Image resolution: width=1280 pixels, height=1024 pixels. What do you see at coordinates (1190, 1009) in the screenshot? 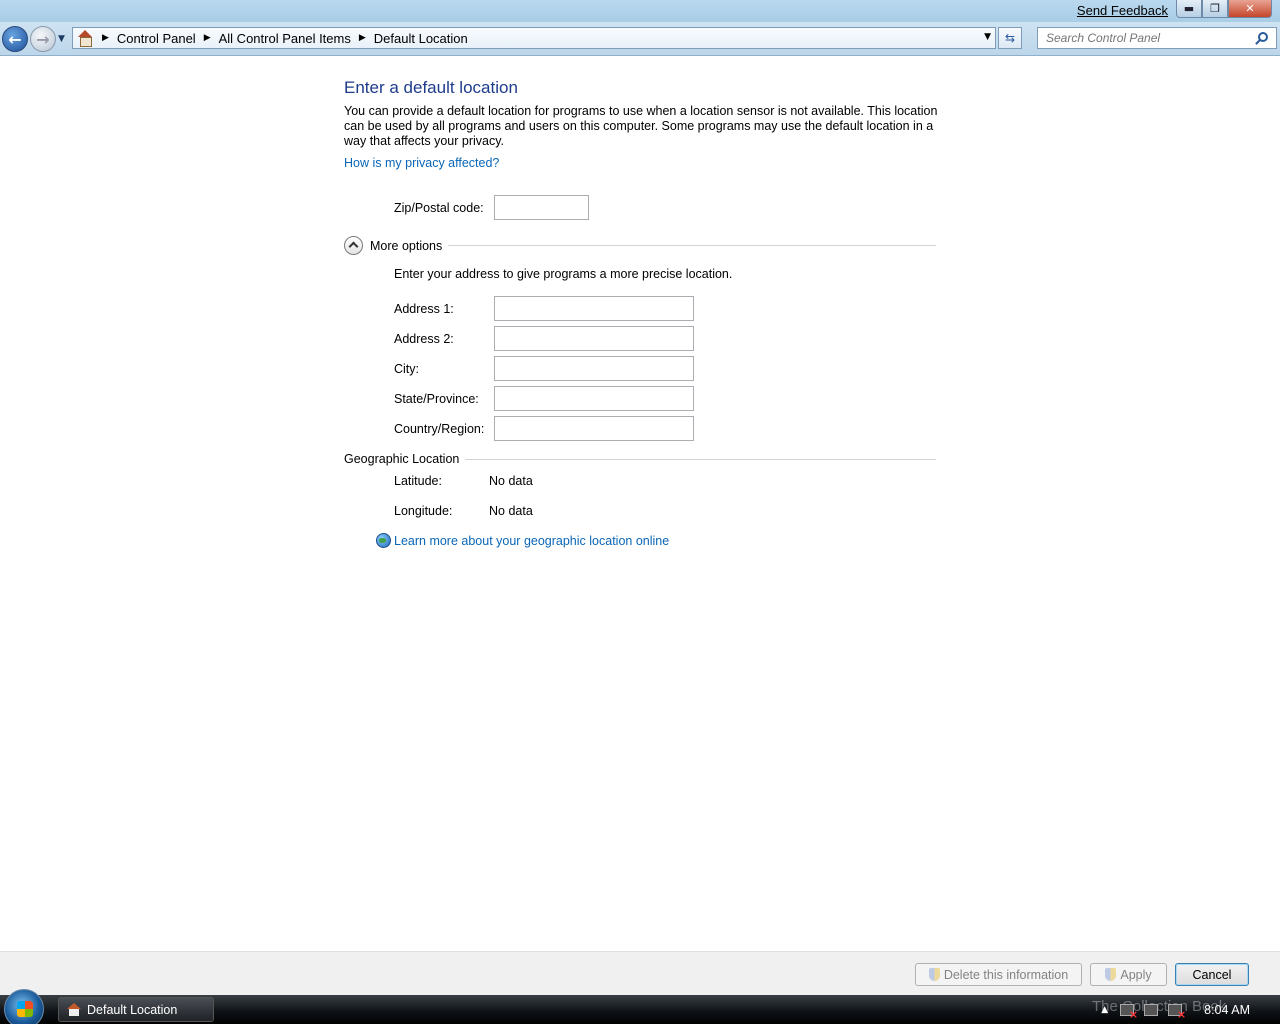
I see `system-tray: ▲ 8:04 AM` at bounding box center [1190, 1009].